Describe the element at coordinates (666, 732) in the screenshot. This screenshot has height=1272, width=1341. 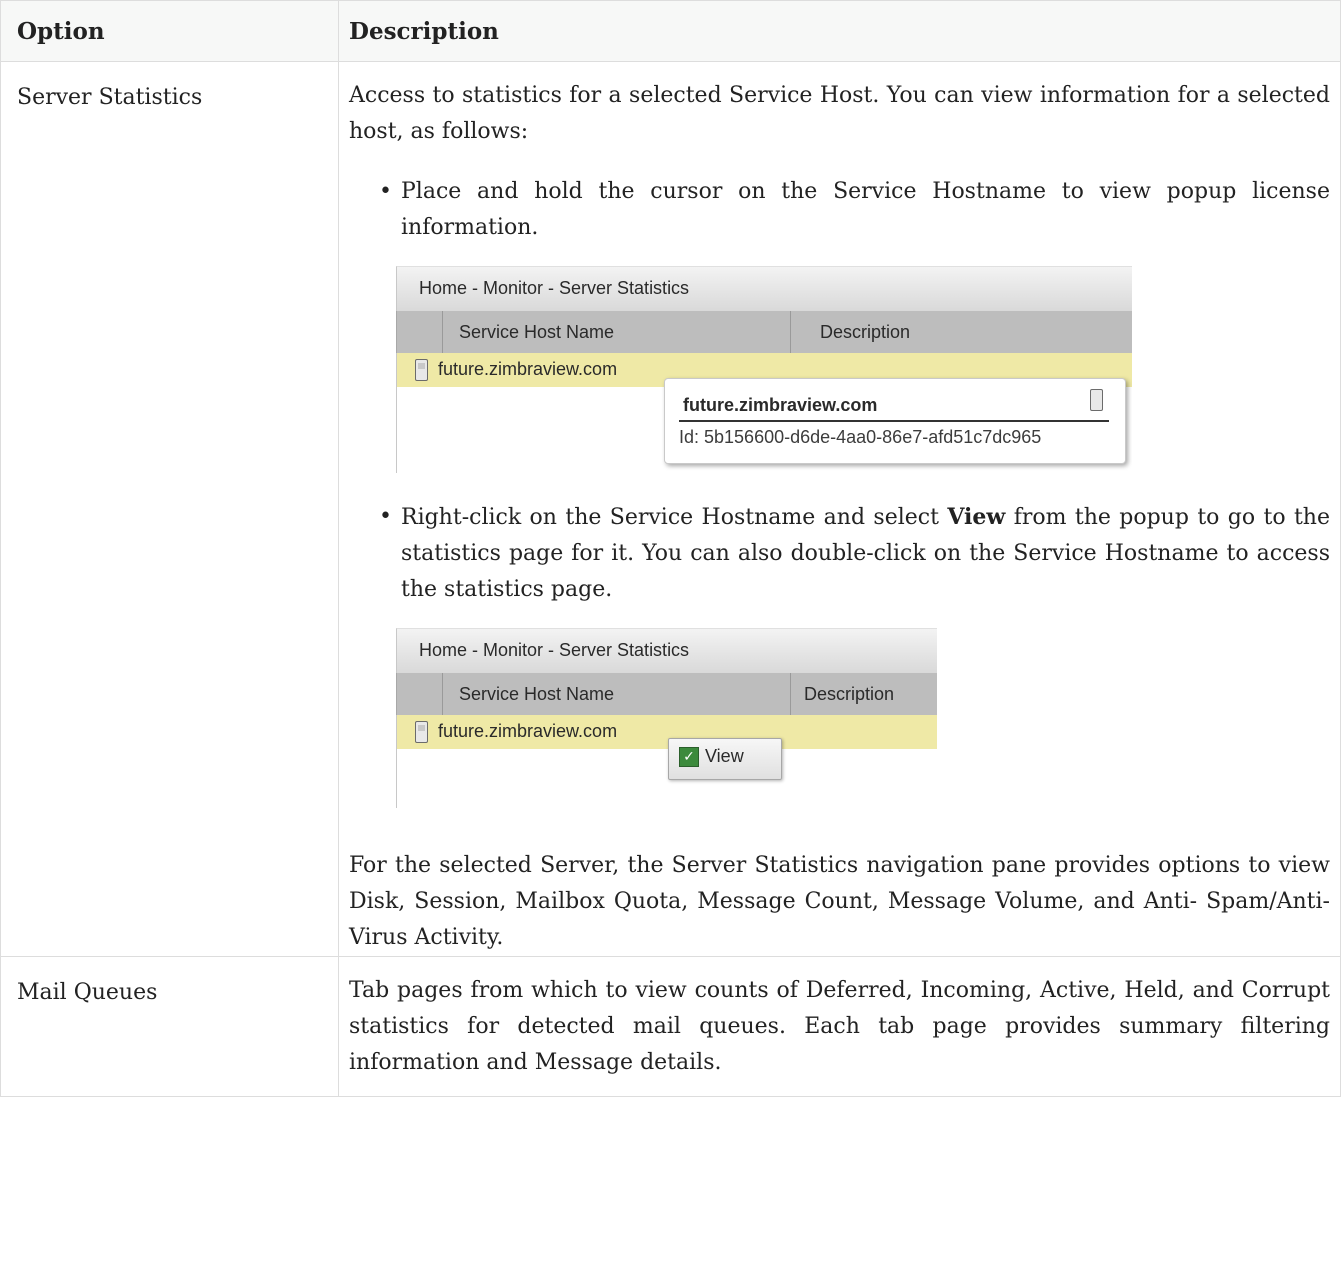
I see `host-row: future.zimbraview.com` at that location.